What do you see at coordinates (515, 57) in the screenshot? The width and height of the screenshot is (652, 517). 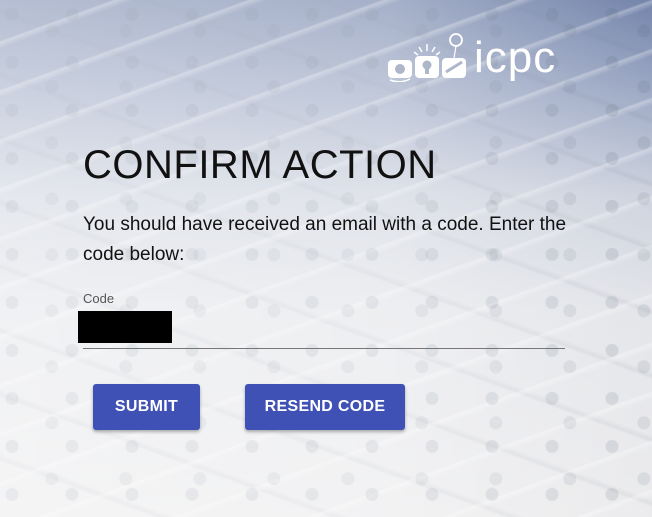 I see `logo-text: icpc` at bounding box center [515, 57].